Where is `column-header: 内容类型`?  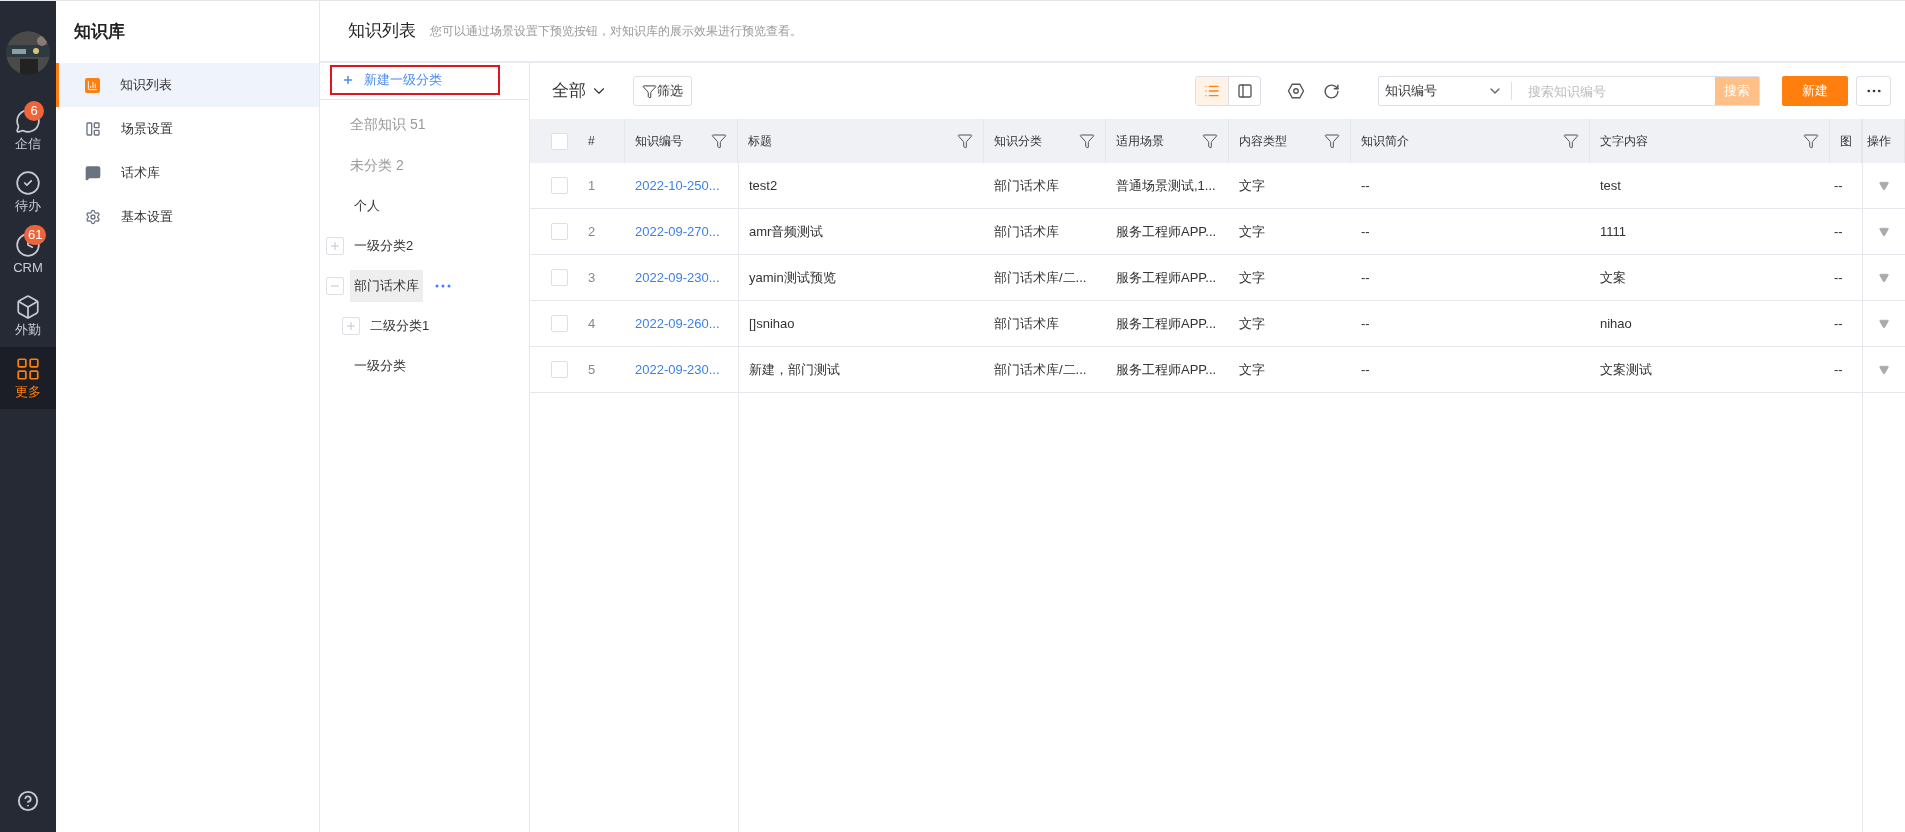 column-header: 内容类型 is located at coordinates (1290, 141).